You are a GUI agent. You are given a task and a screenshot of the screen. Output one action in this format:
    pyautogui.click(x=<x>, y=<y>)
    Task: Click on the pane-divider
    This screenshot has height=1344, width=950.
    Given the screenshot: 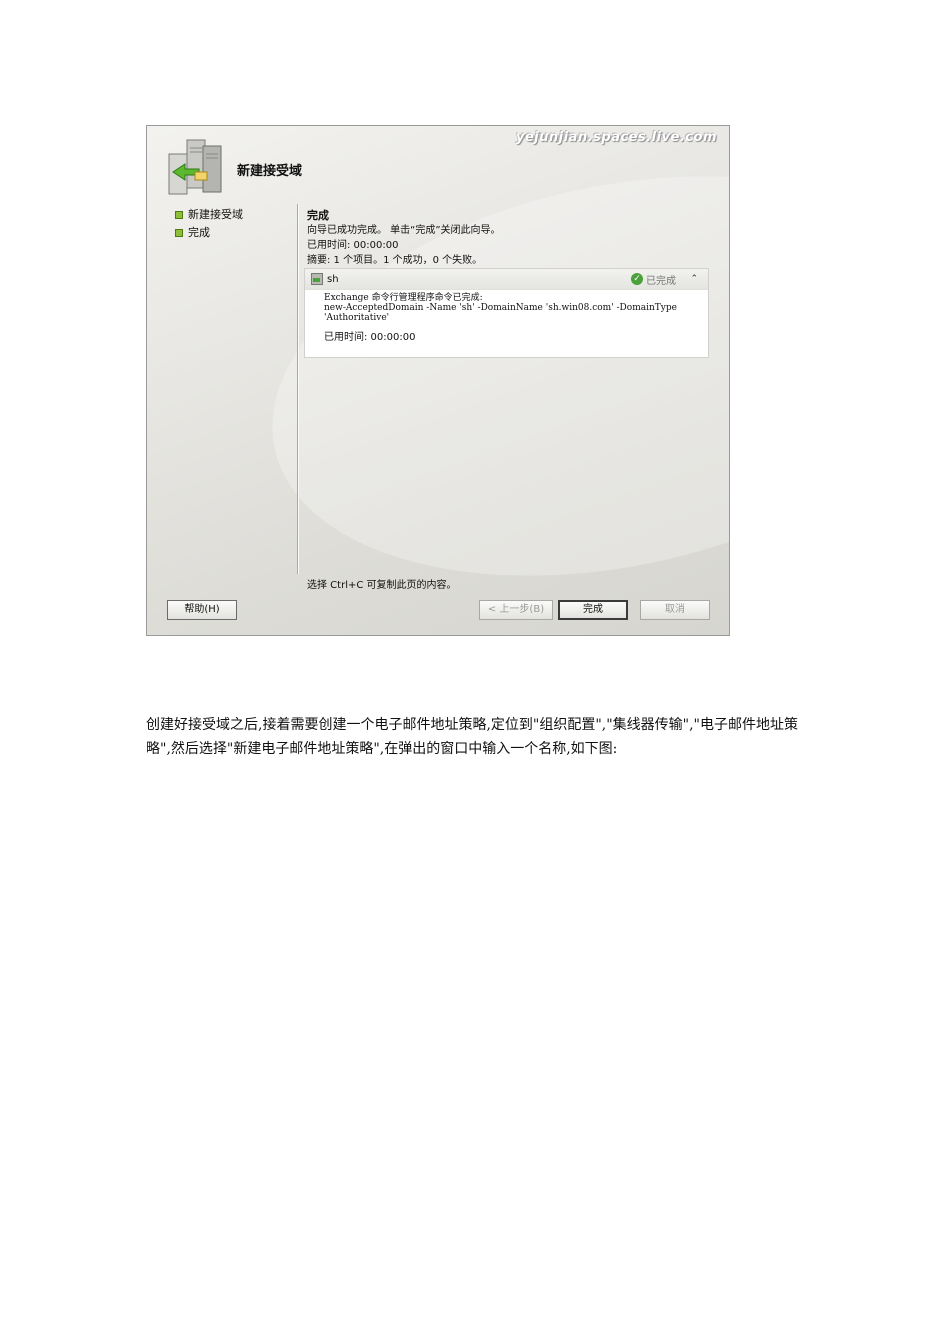 What is the action you would take?
    pyautogui.click(x=297, y=389)
    